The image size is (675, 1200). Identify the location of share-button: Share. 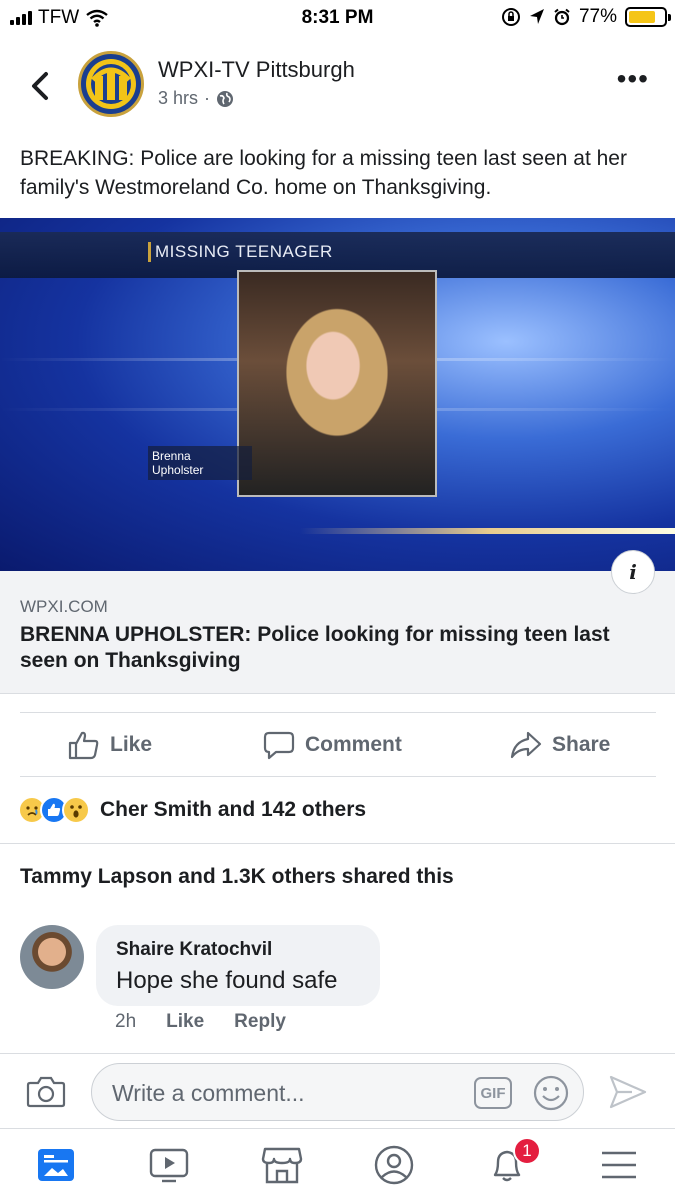
(560, 745).